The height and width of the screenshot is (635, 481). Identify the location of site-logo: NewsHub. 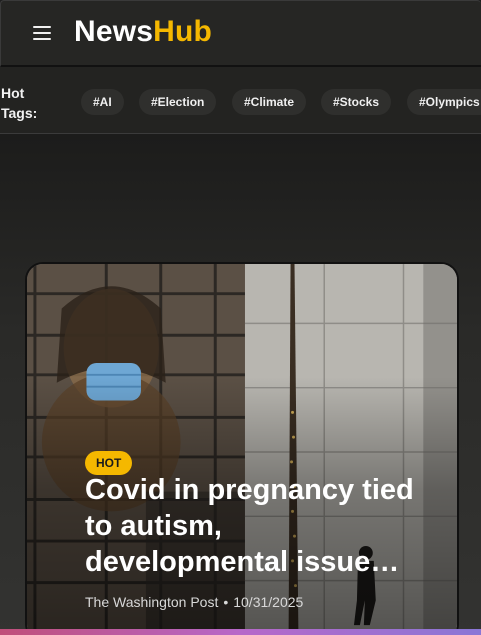
(143, 32).